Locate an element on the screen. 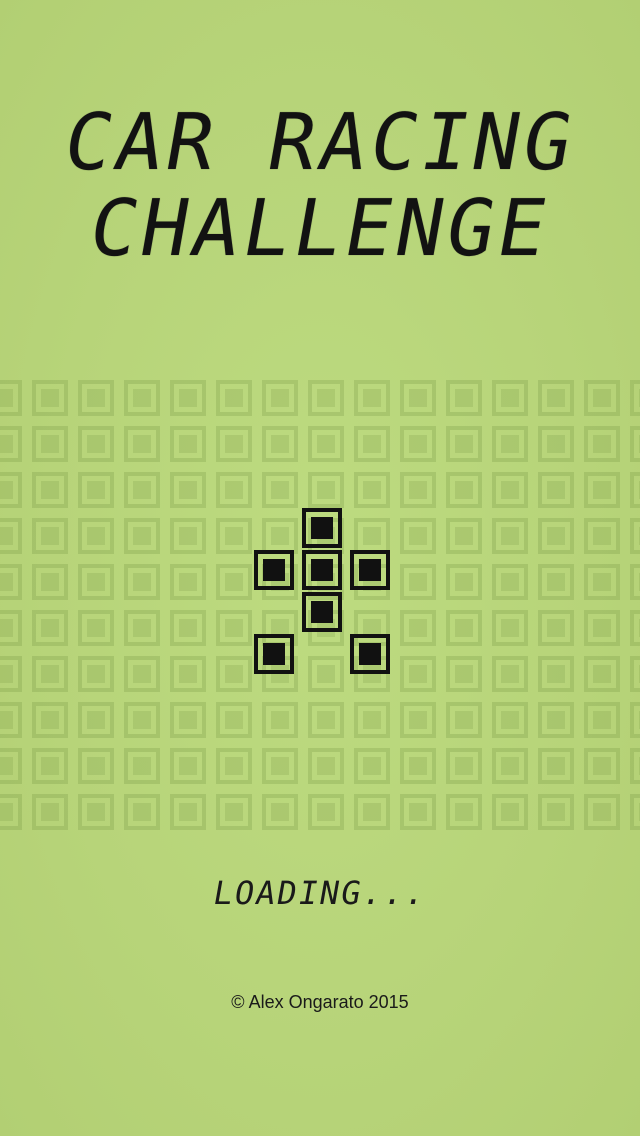 The height and width of the screenshot is (1136, 640). copyright-text: © Alex Ongarato 2015 is located at coordinates (320, 1002).